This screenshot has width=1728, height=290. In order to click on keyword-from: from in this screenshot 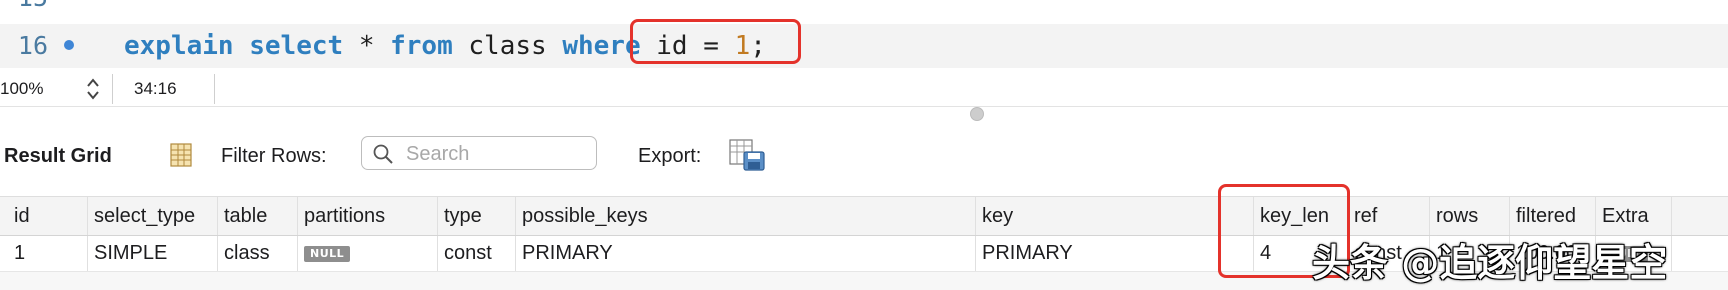, I will do `click(421, 46)`.